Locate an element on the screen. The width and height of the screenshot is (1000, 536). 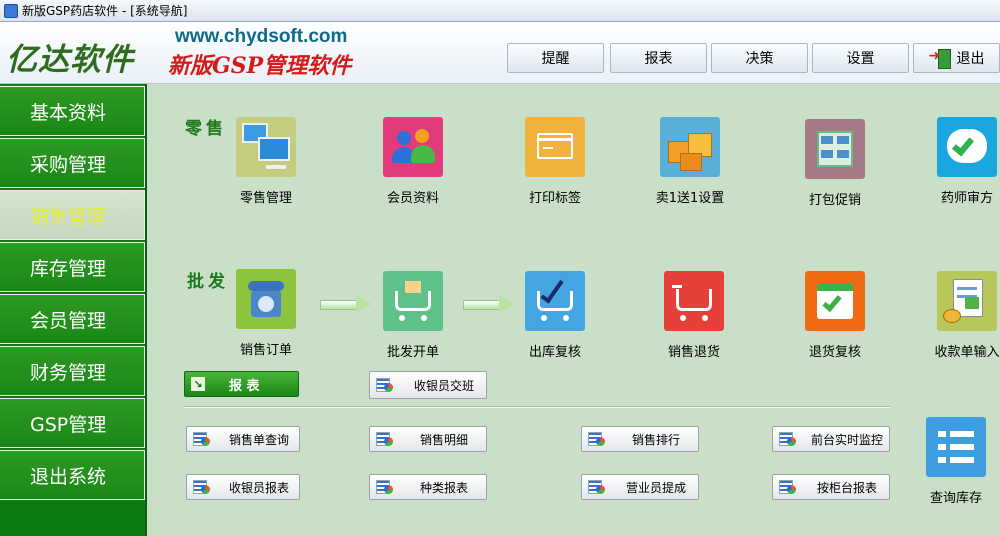
sidebar-item-label: 基本资料 is located at coordinates (68, 112).